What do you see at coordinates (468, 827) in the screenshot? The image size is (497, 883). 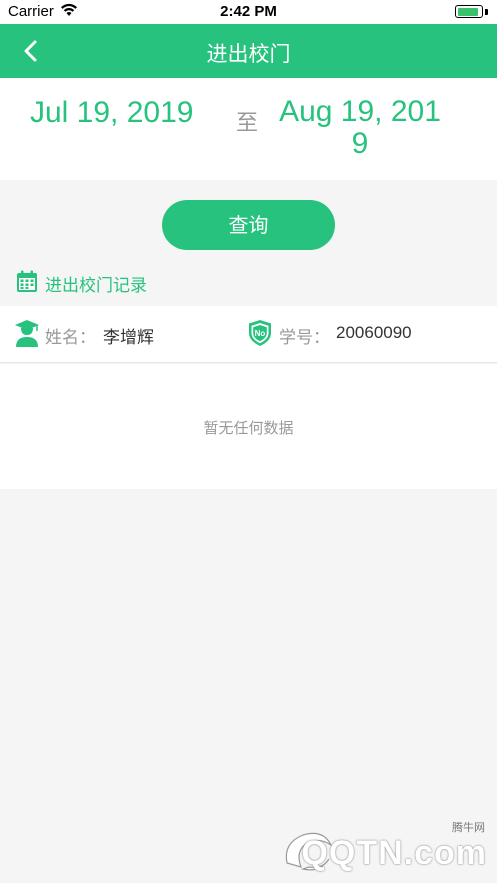 I see `watermark-site-label: 腾牛网` at bounding box center [468, 827].